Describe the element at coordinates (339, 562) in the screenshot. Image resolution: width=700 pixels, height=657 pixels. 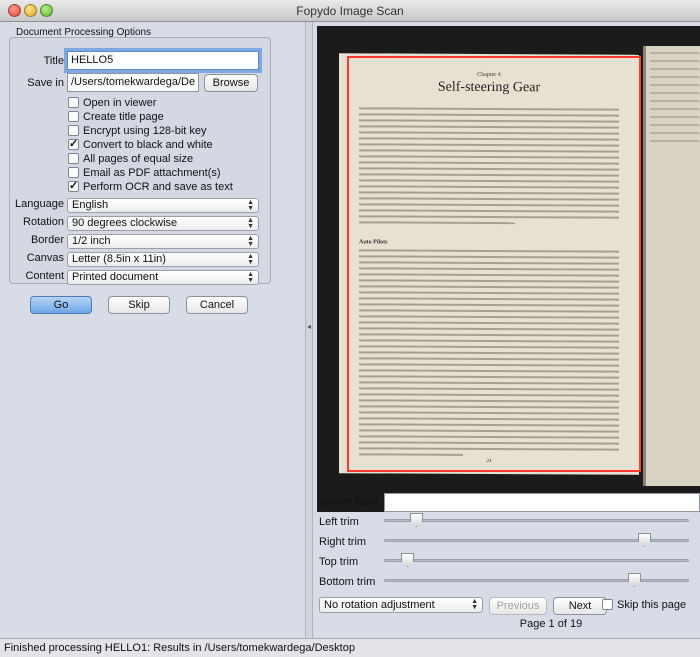
I see `top-trim-label: Top trim` at that location.